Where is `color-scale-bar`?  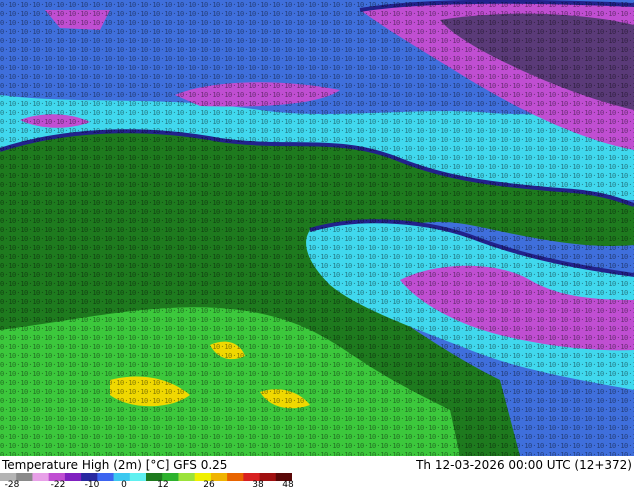 color-scale-bar is located at coordinates (146, 477).